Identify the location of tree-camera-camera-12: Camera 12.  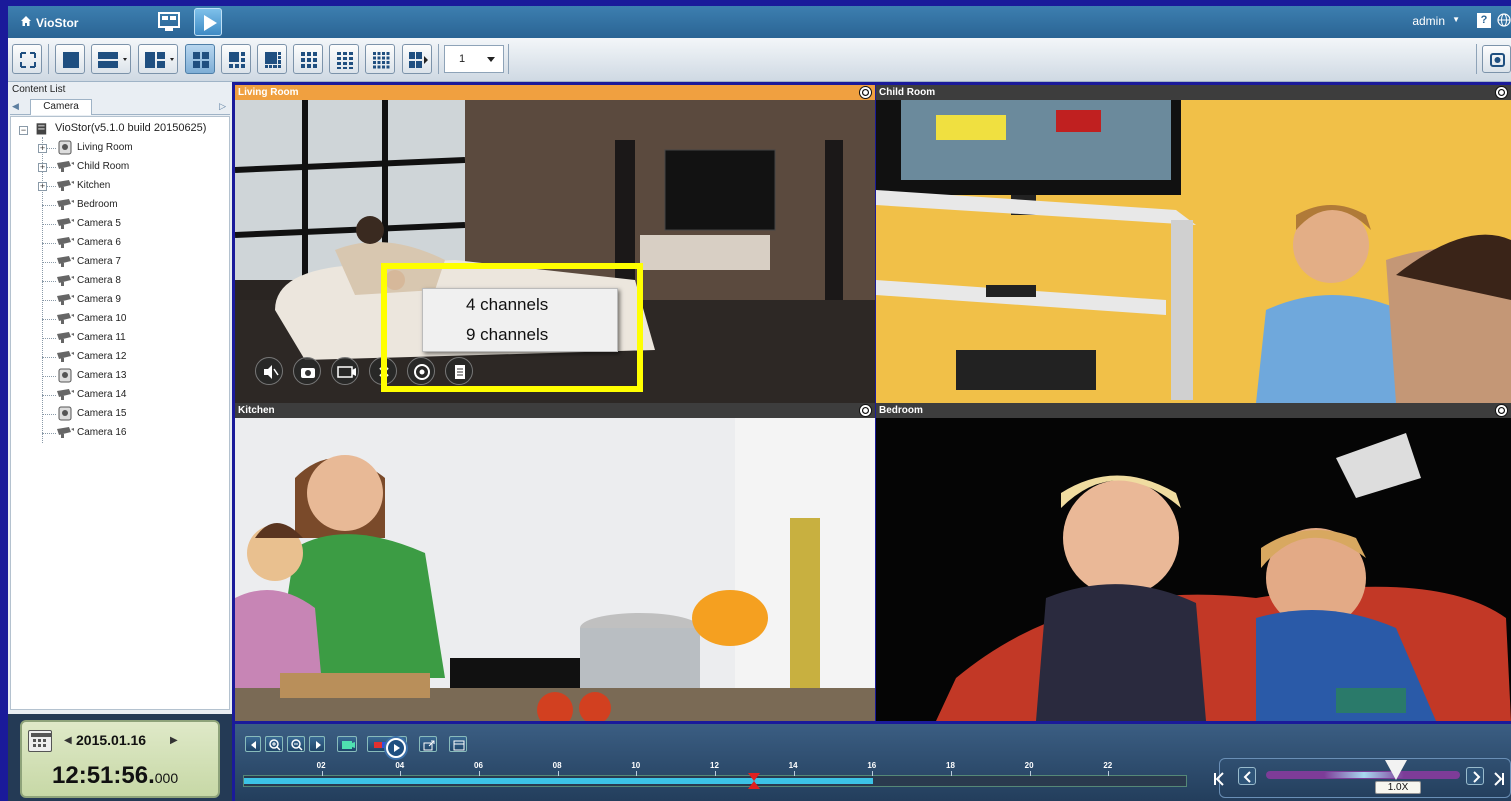
(140, 357).